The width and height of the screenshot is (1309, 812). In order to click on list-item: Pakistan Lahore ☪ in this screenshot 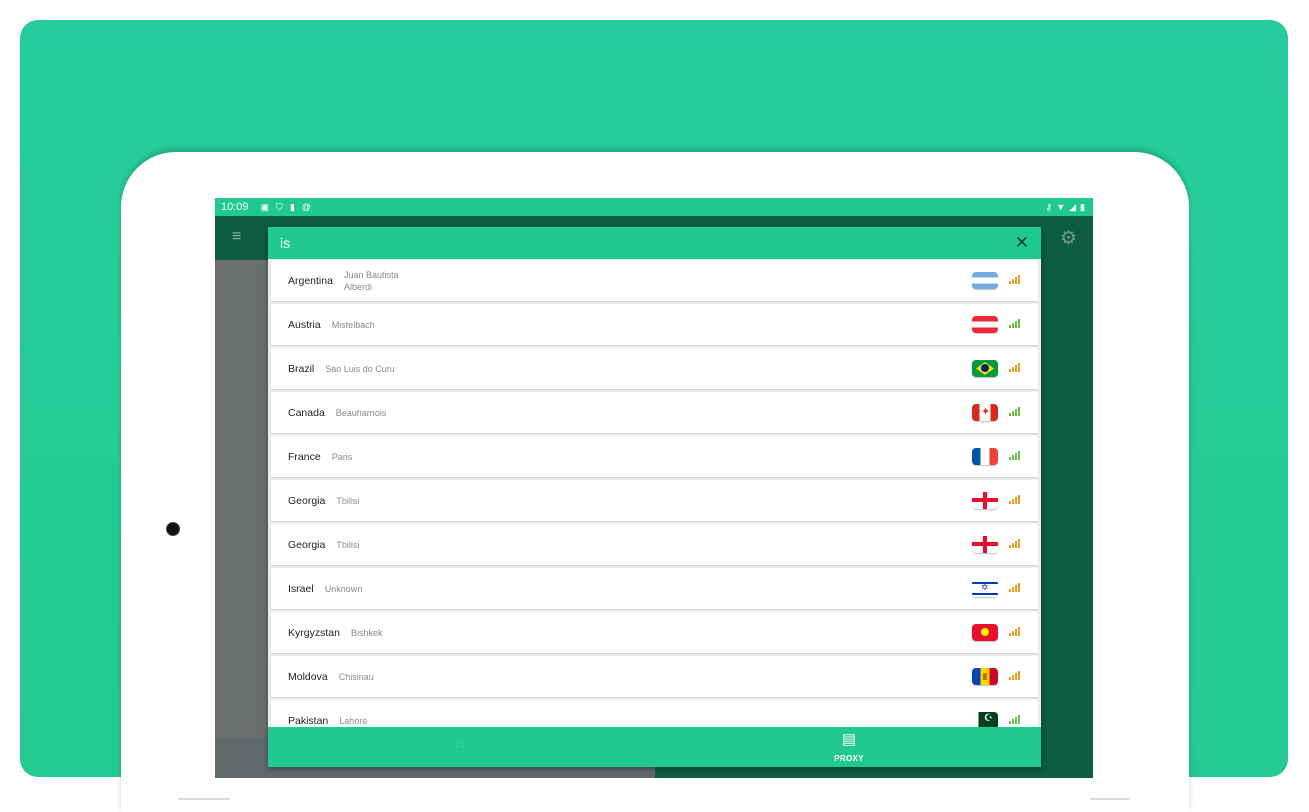, I will do `click(654, 713)`.